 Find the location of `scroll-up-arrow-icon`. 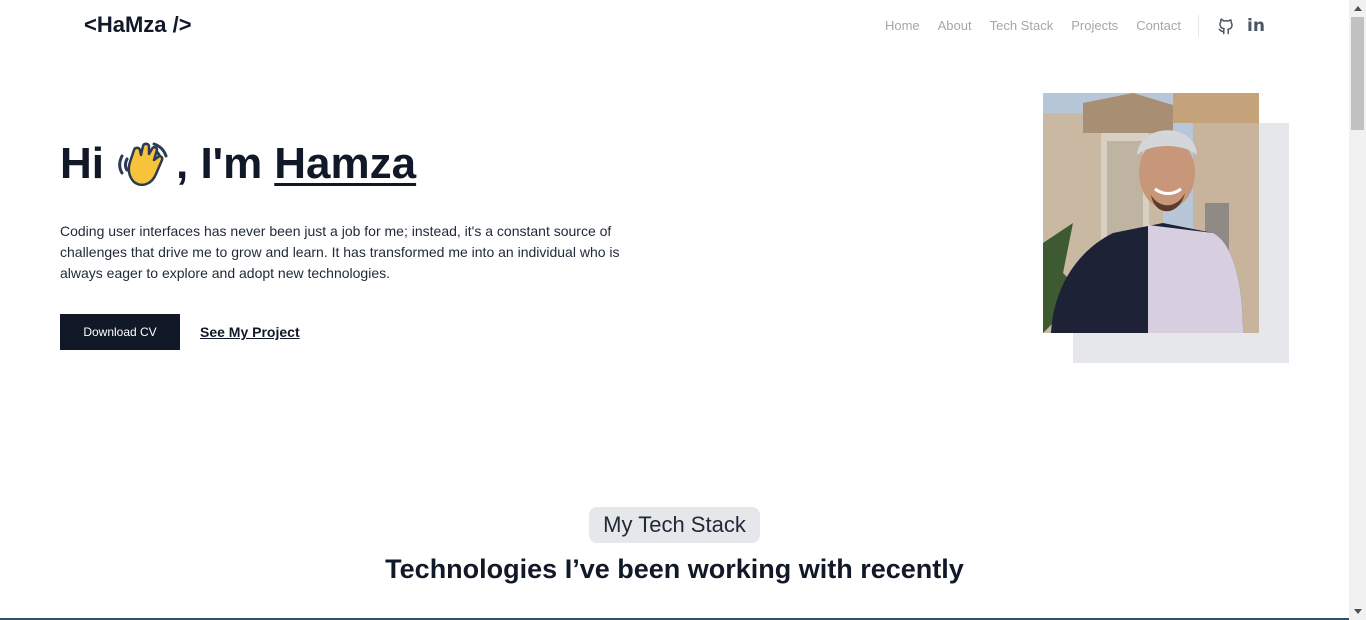

scroll-up-arrow-icon is located at coordinates (1357, 8).